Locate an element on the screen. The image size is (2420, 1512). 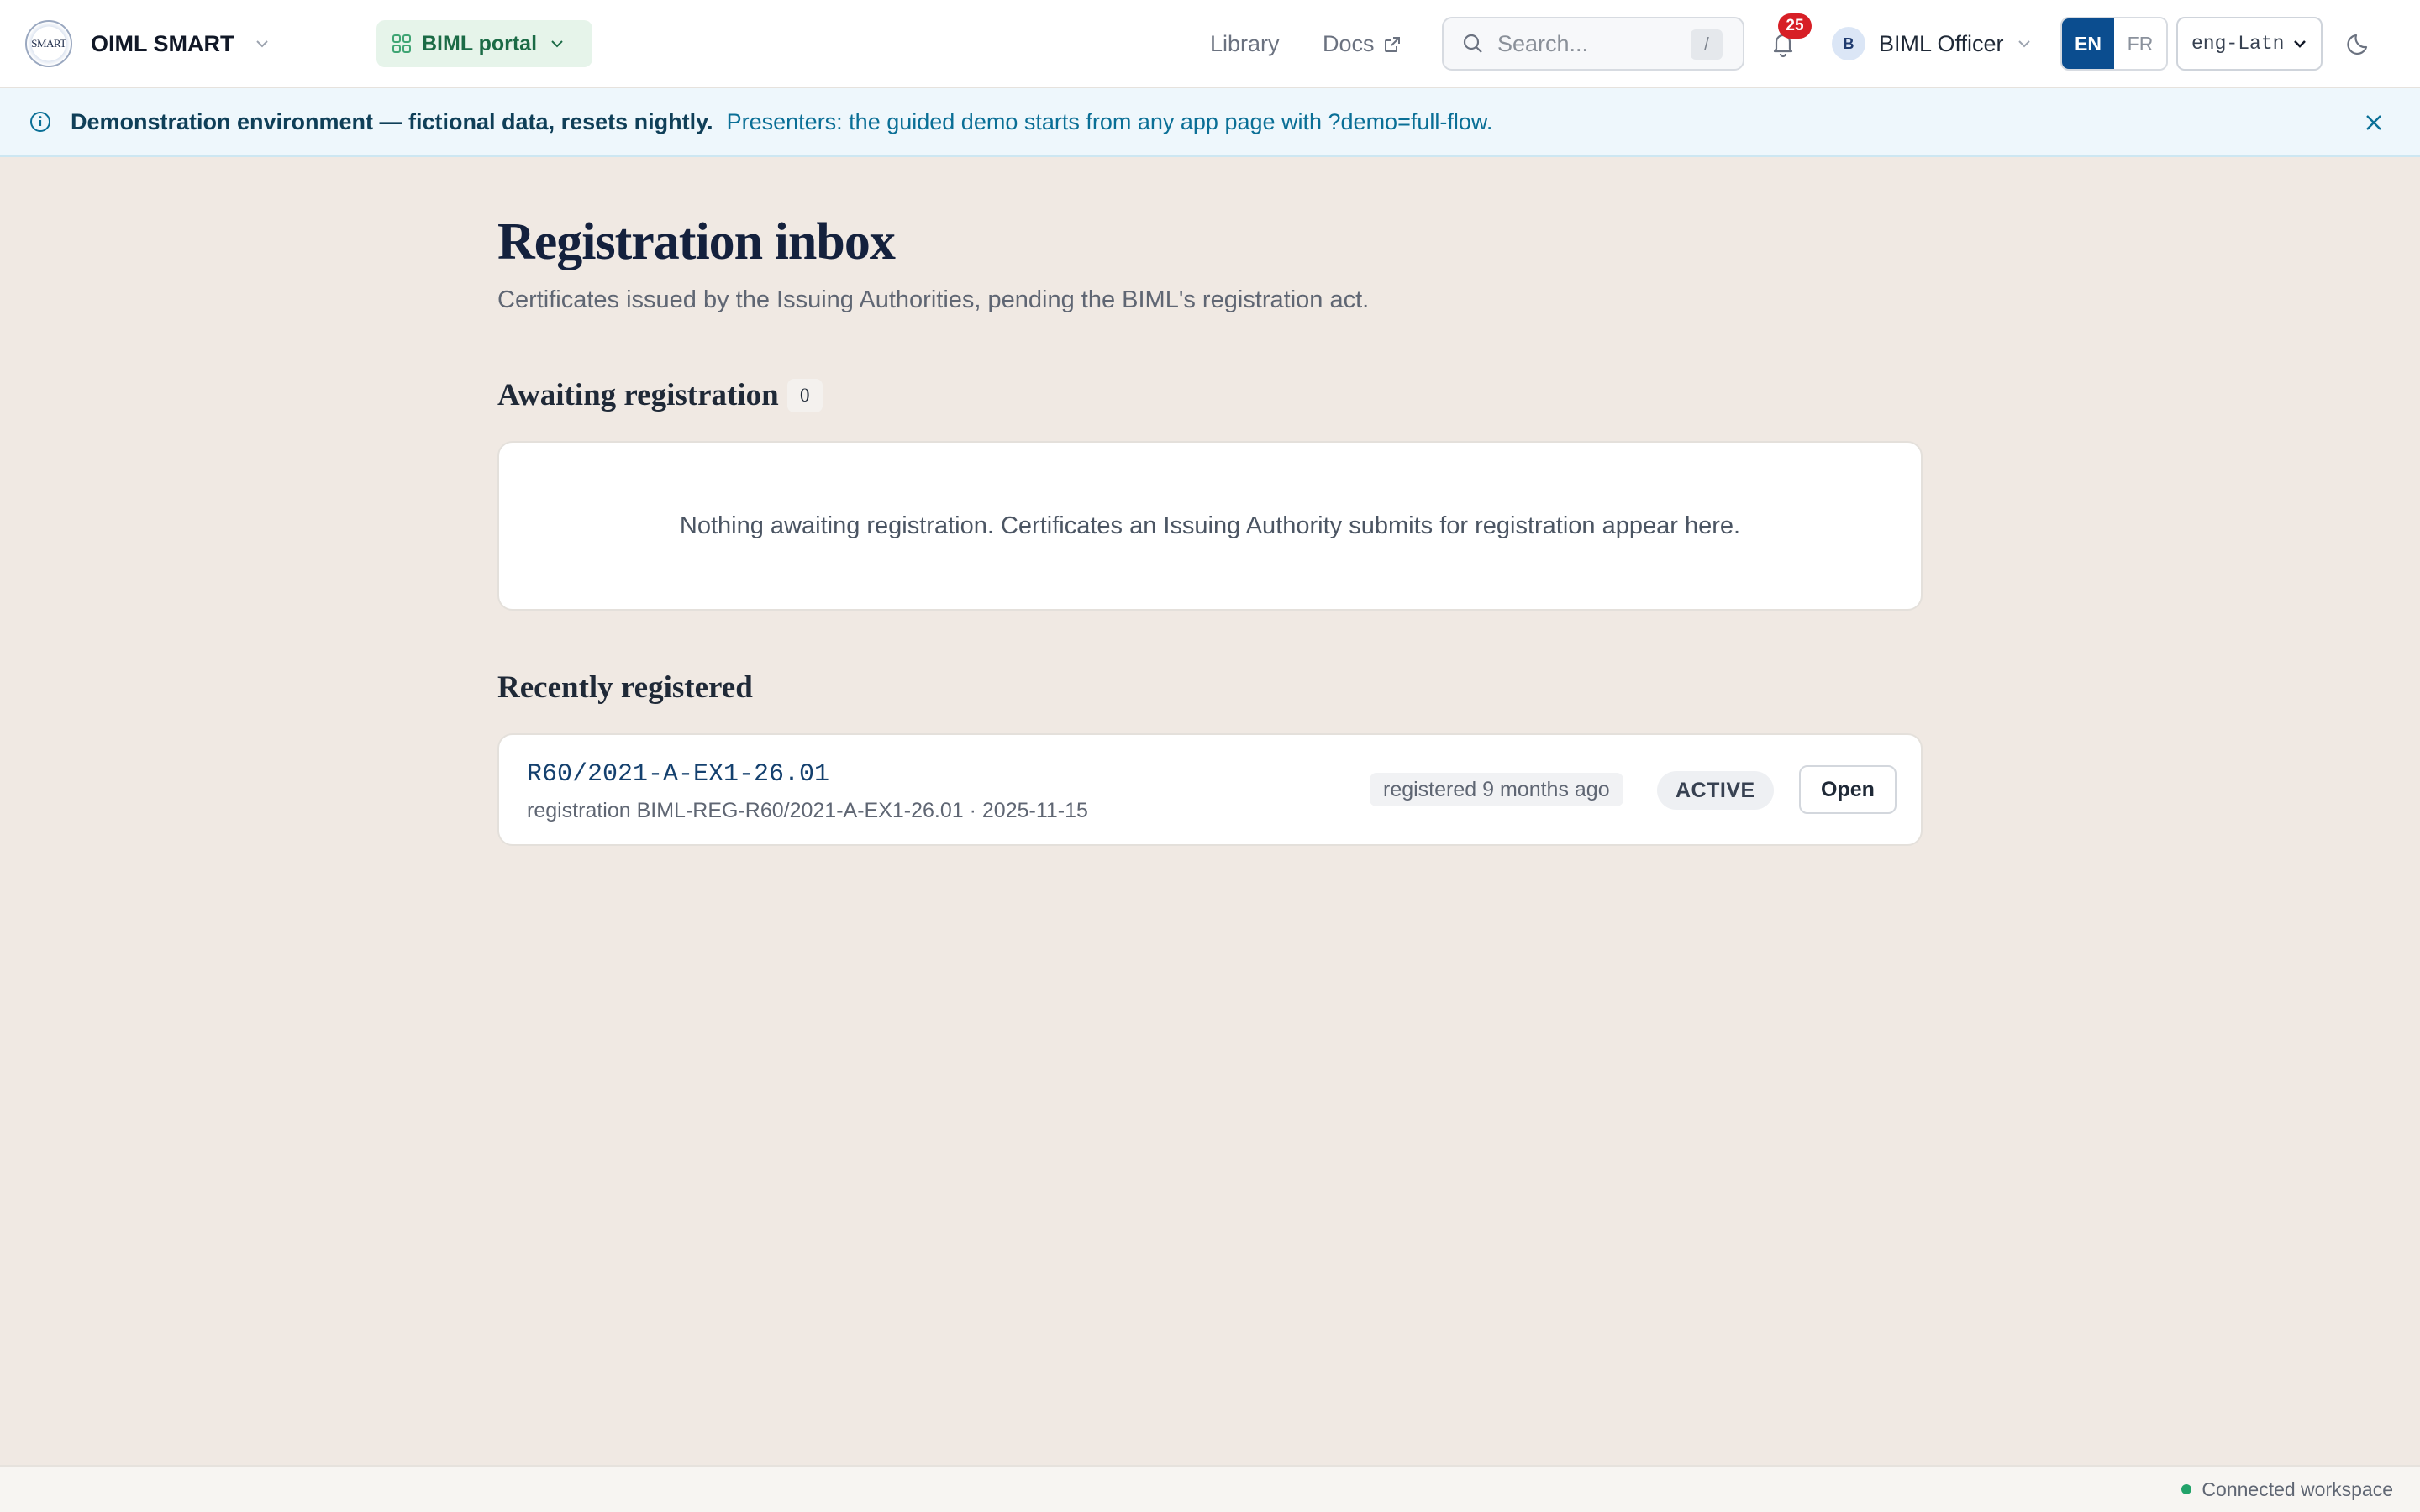
section-title: Recently registered is located at coordinates (625, 687).